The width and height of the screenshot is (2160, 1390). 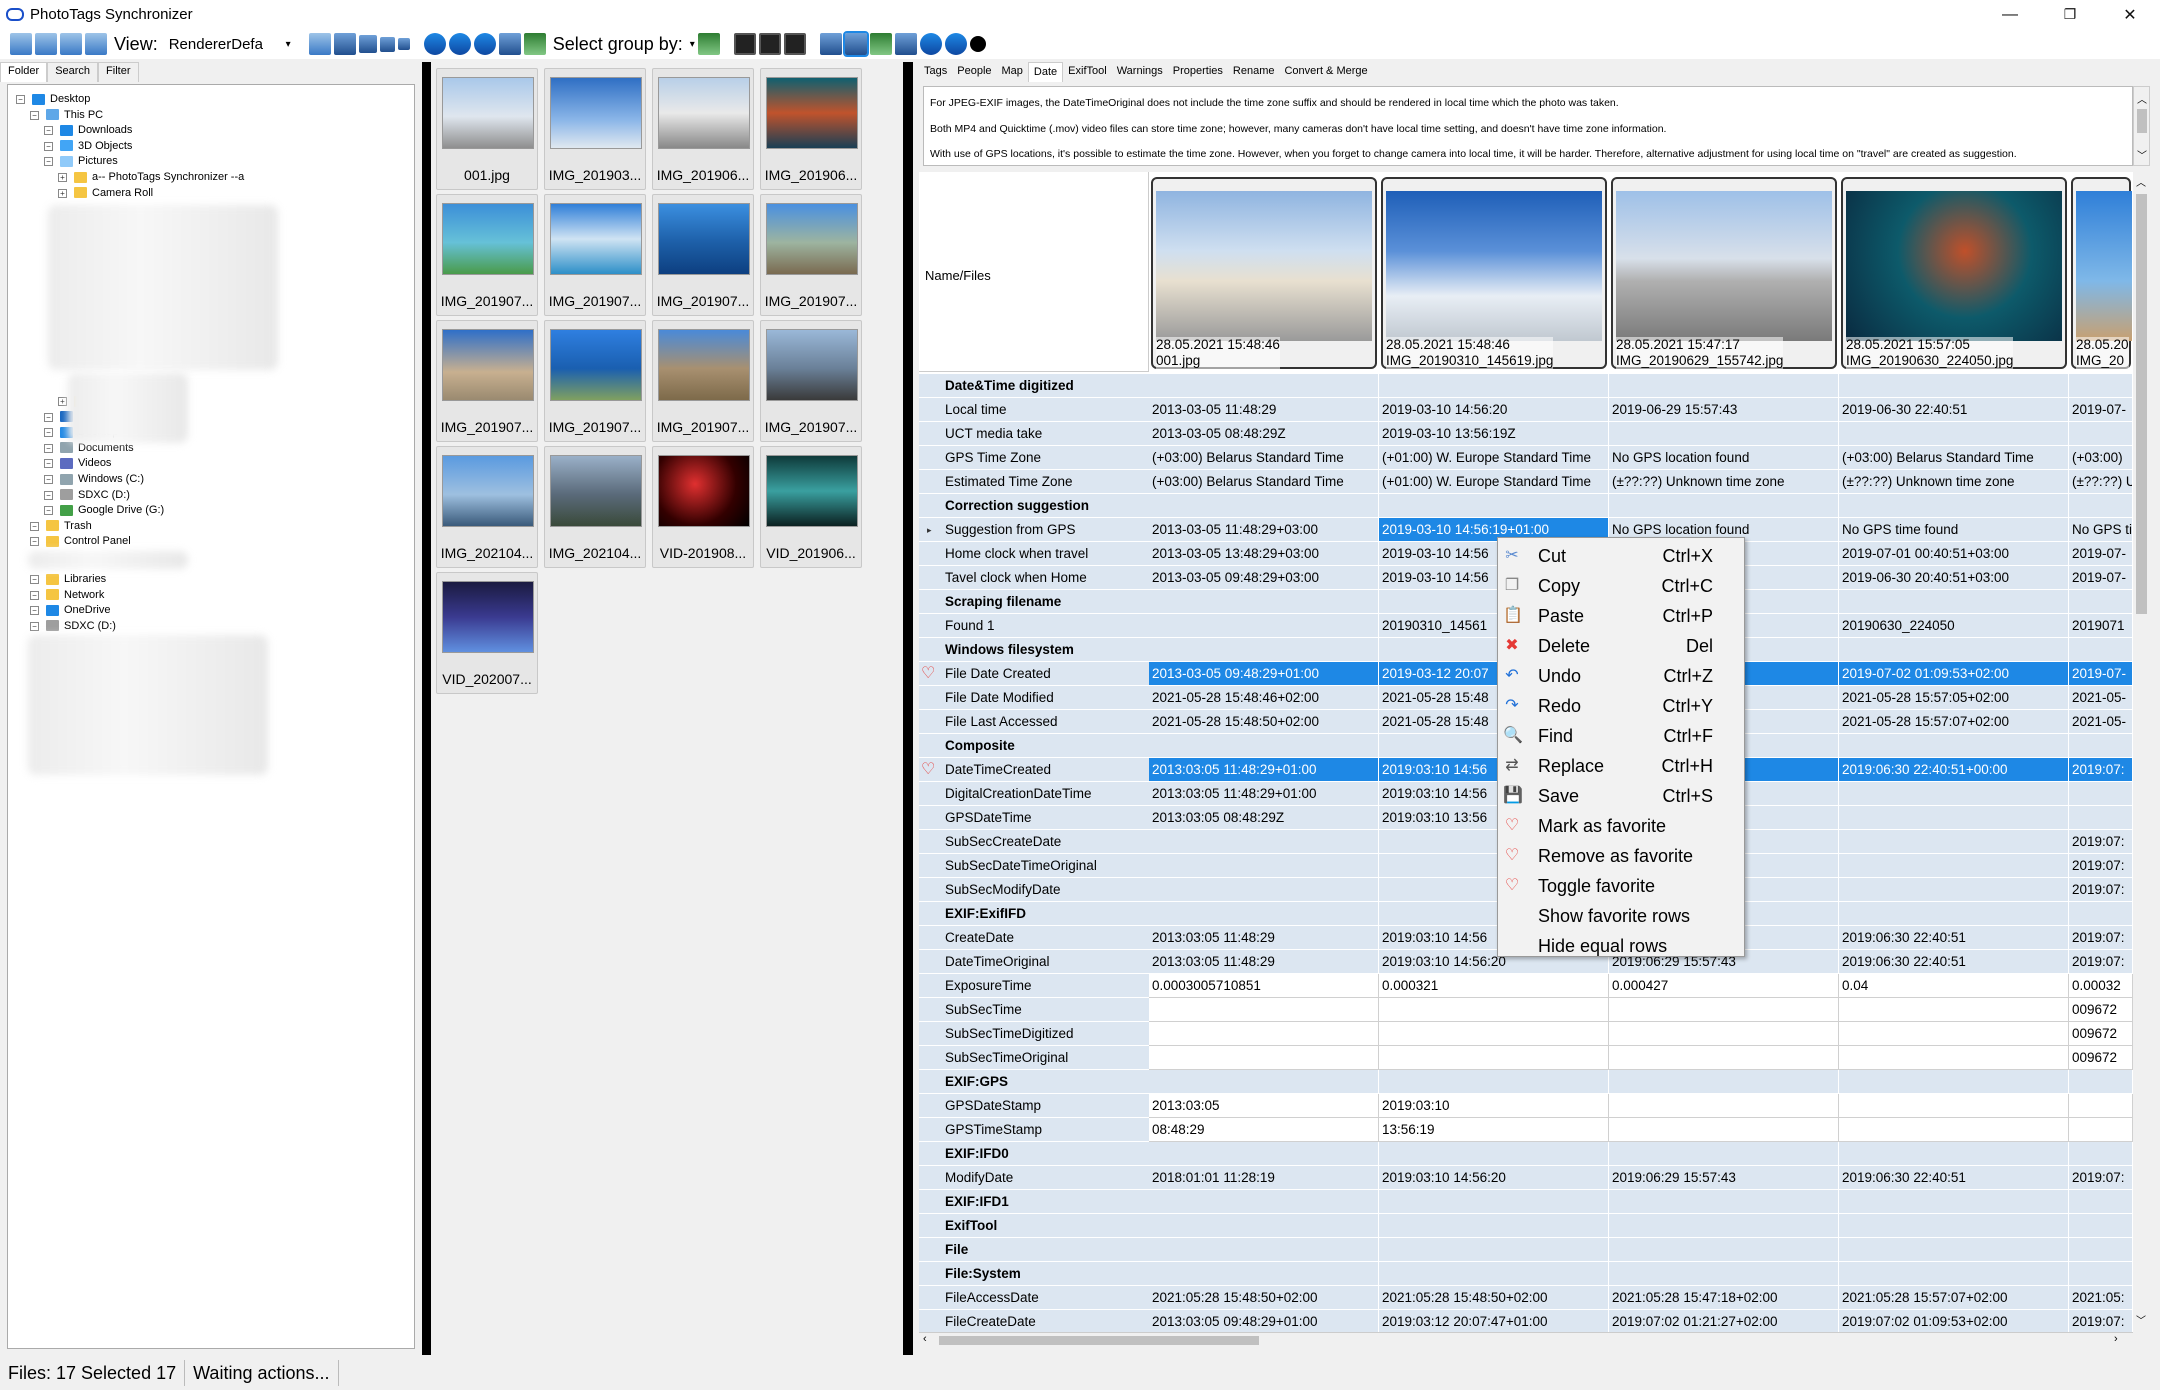 What do you see at coordinates (2141, 752) in the screenshot?
I see `grid-vertical-scrollbar: ︿ ﹀` at bounding box center [2141, 752].